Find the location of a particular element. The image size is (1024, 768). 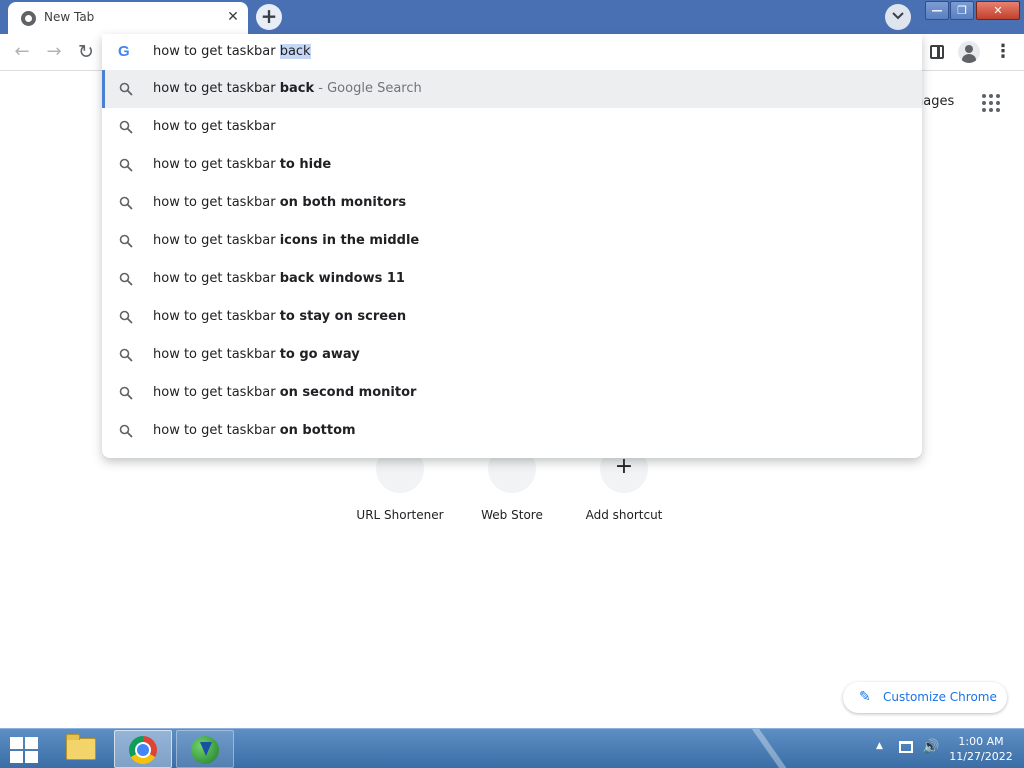

suggestion-text: how to get taskbar on both monitors is located at coordinates (280, 202).